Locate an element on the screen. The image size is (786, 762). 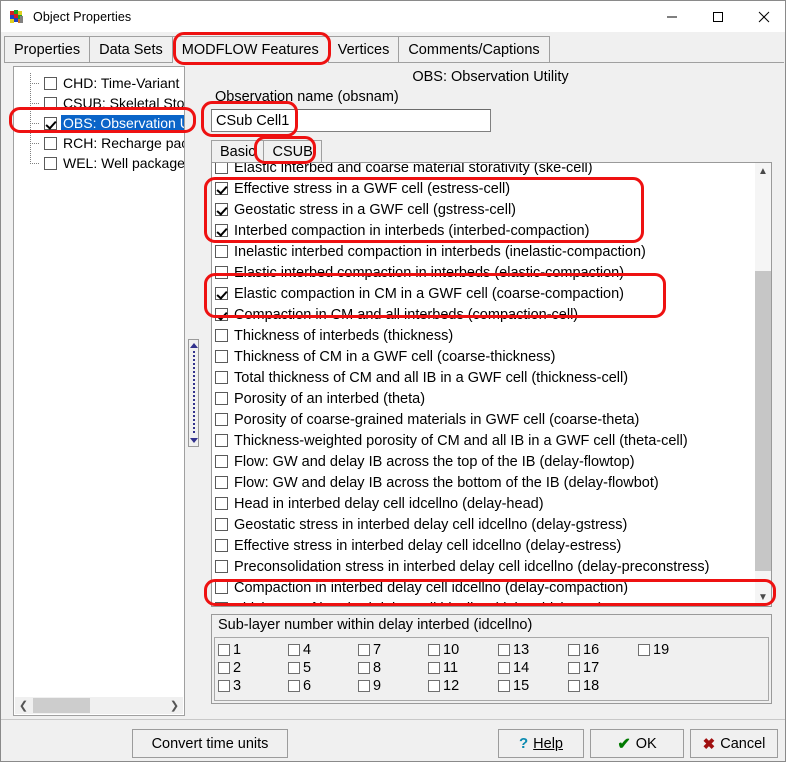
sublayer-item: 1 is located at coordinates (253, 650).